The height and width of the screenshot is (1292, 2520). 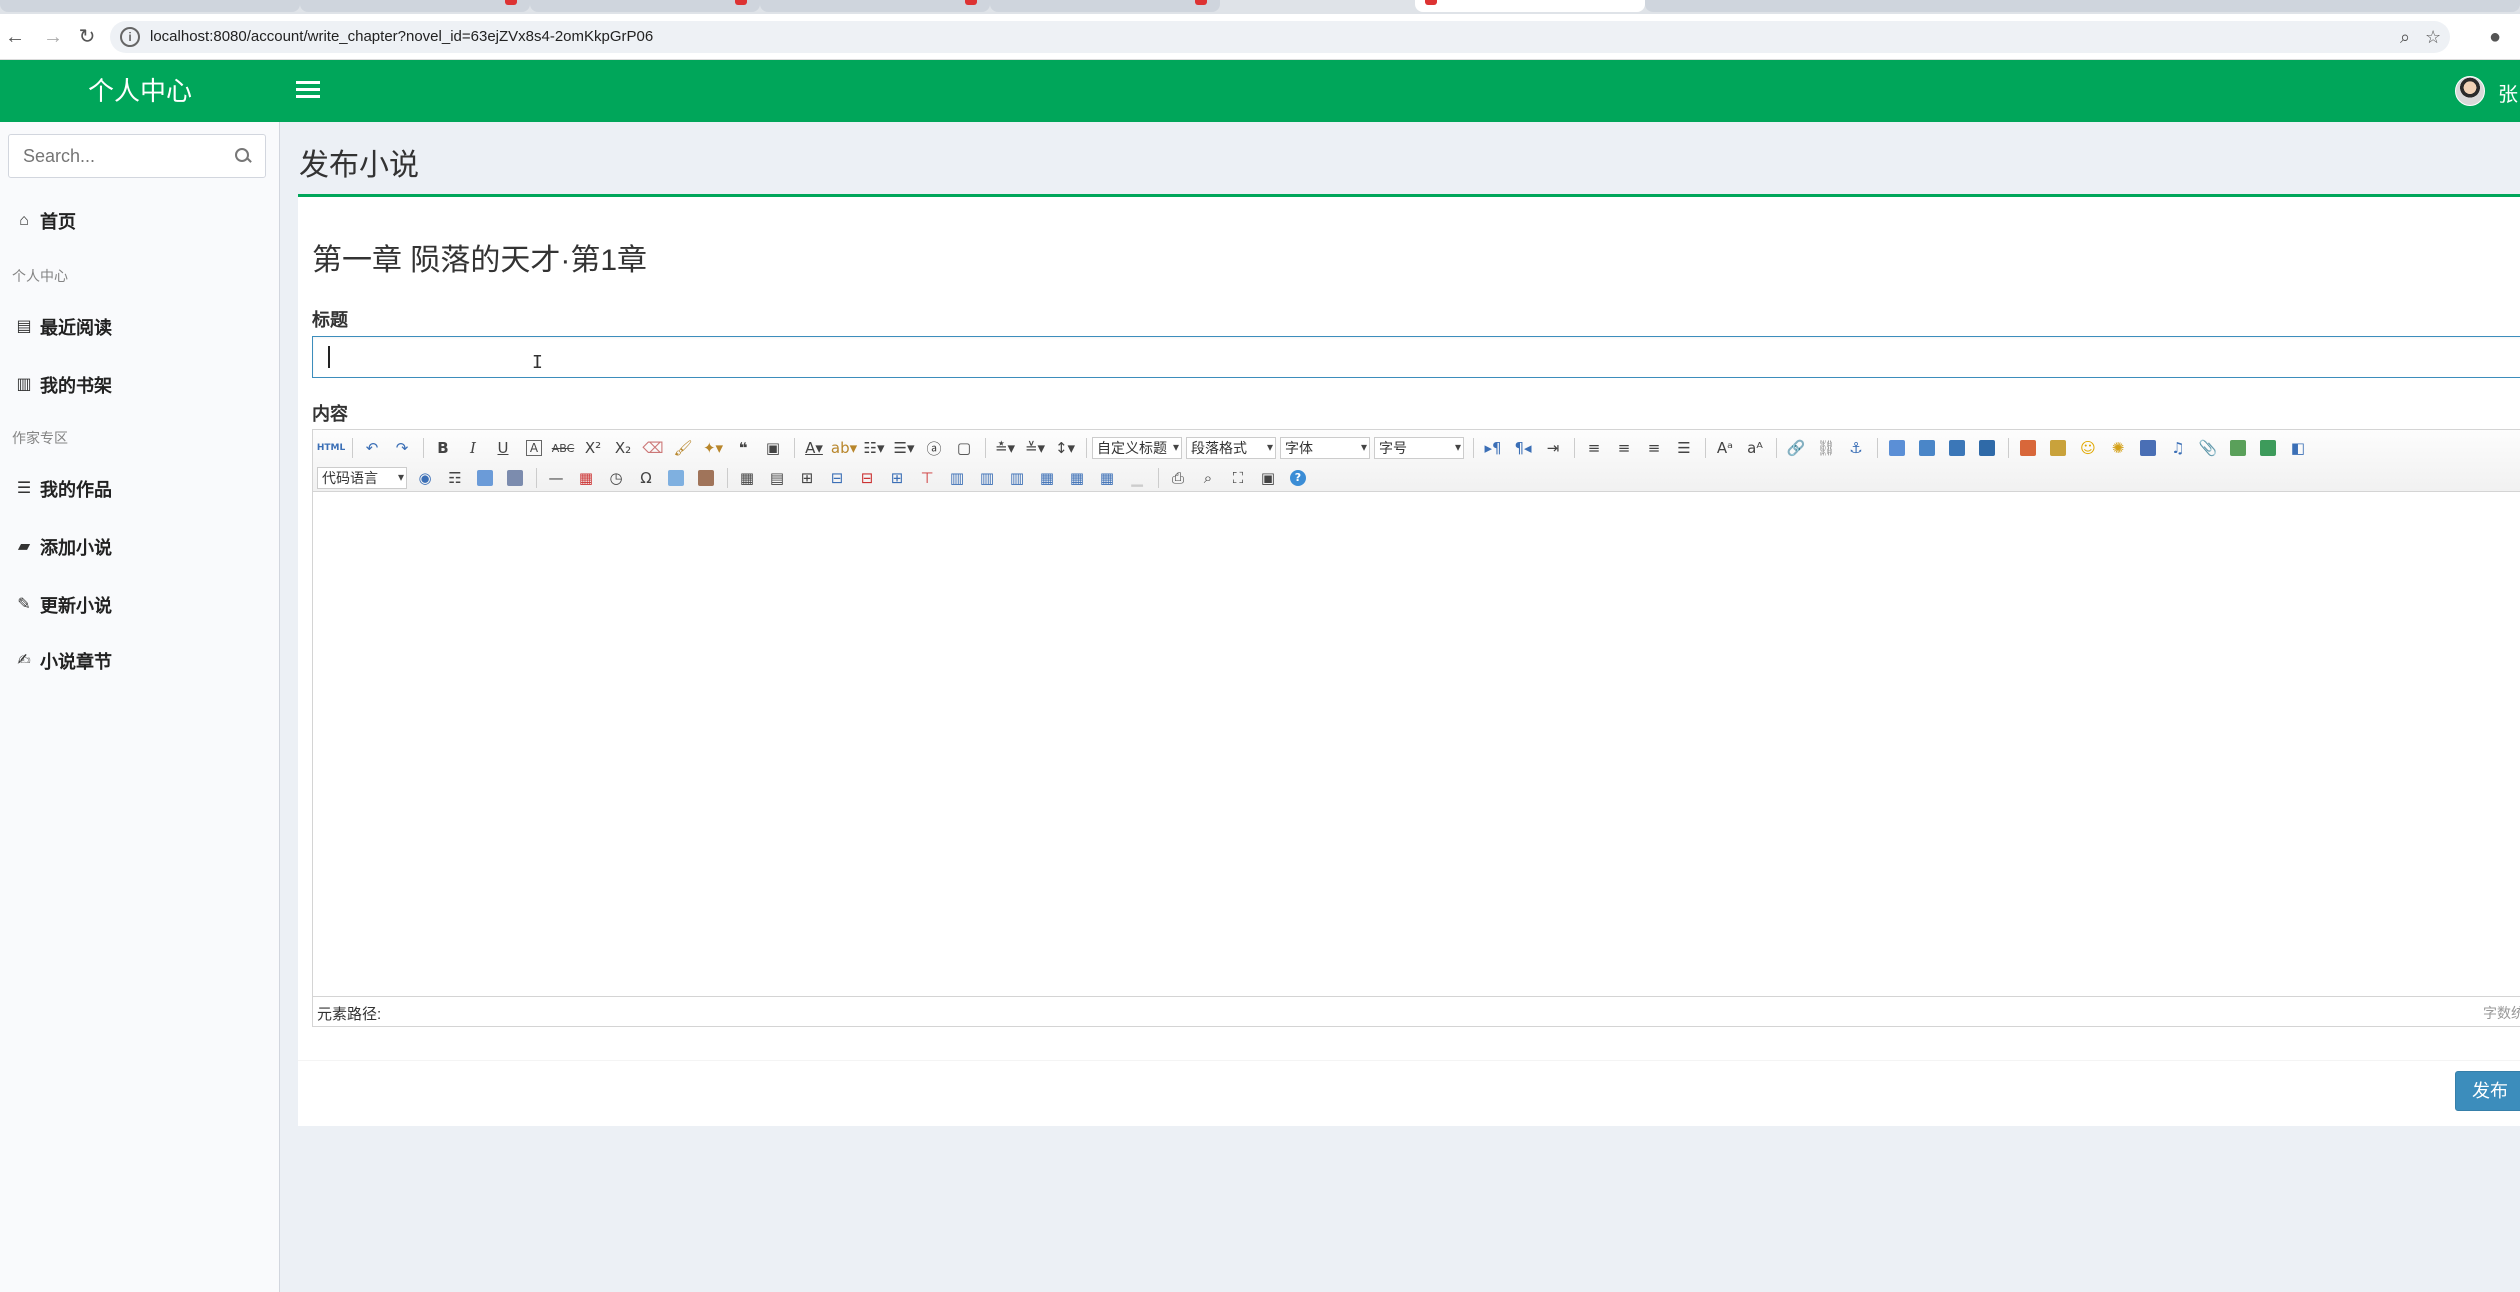 What do you see at coordinates (706, 478) in the screenshot?
I see `snapscreen-icon` at bounding box center [706, 478].